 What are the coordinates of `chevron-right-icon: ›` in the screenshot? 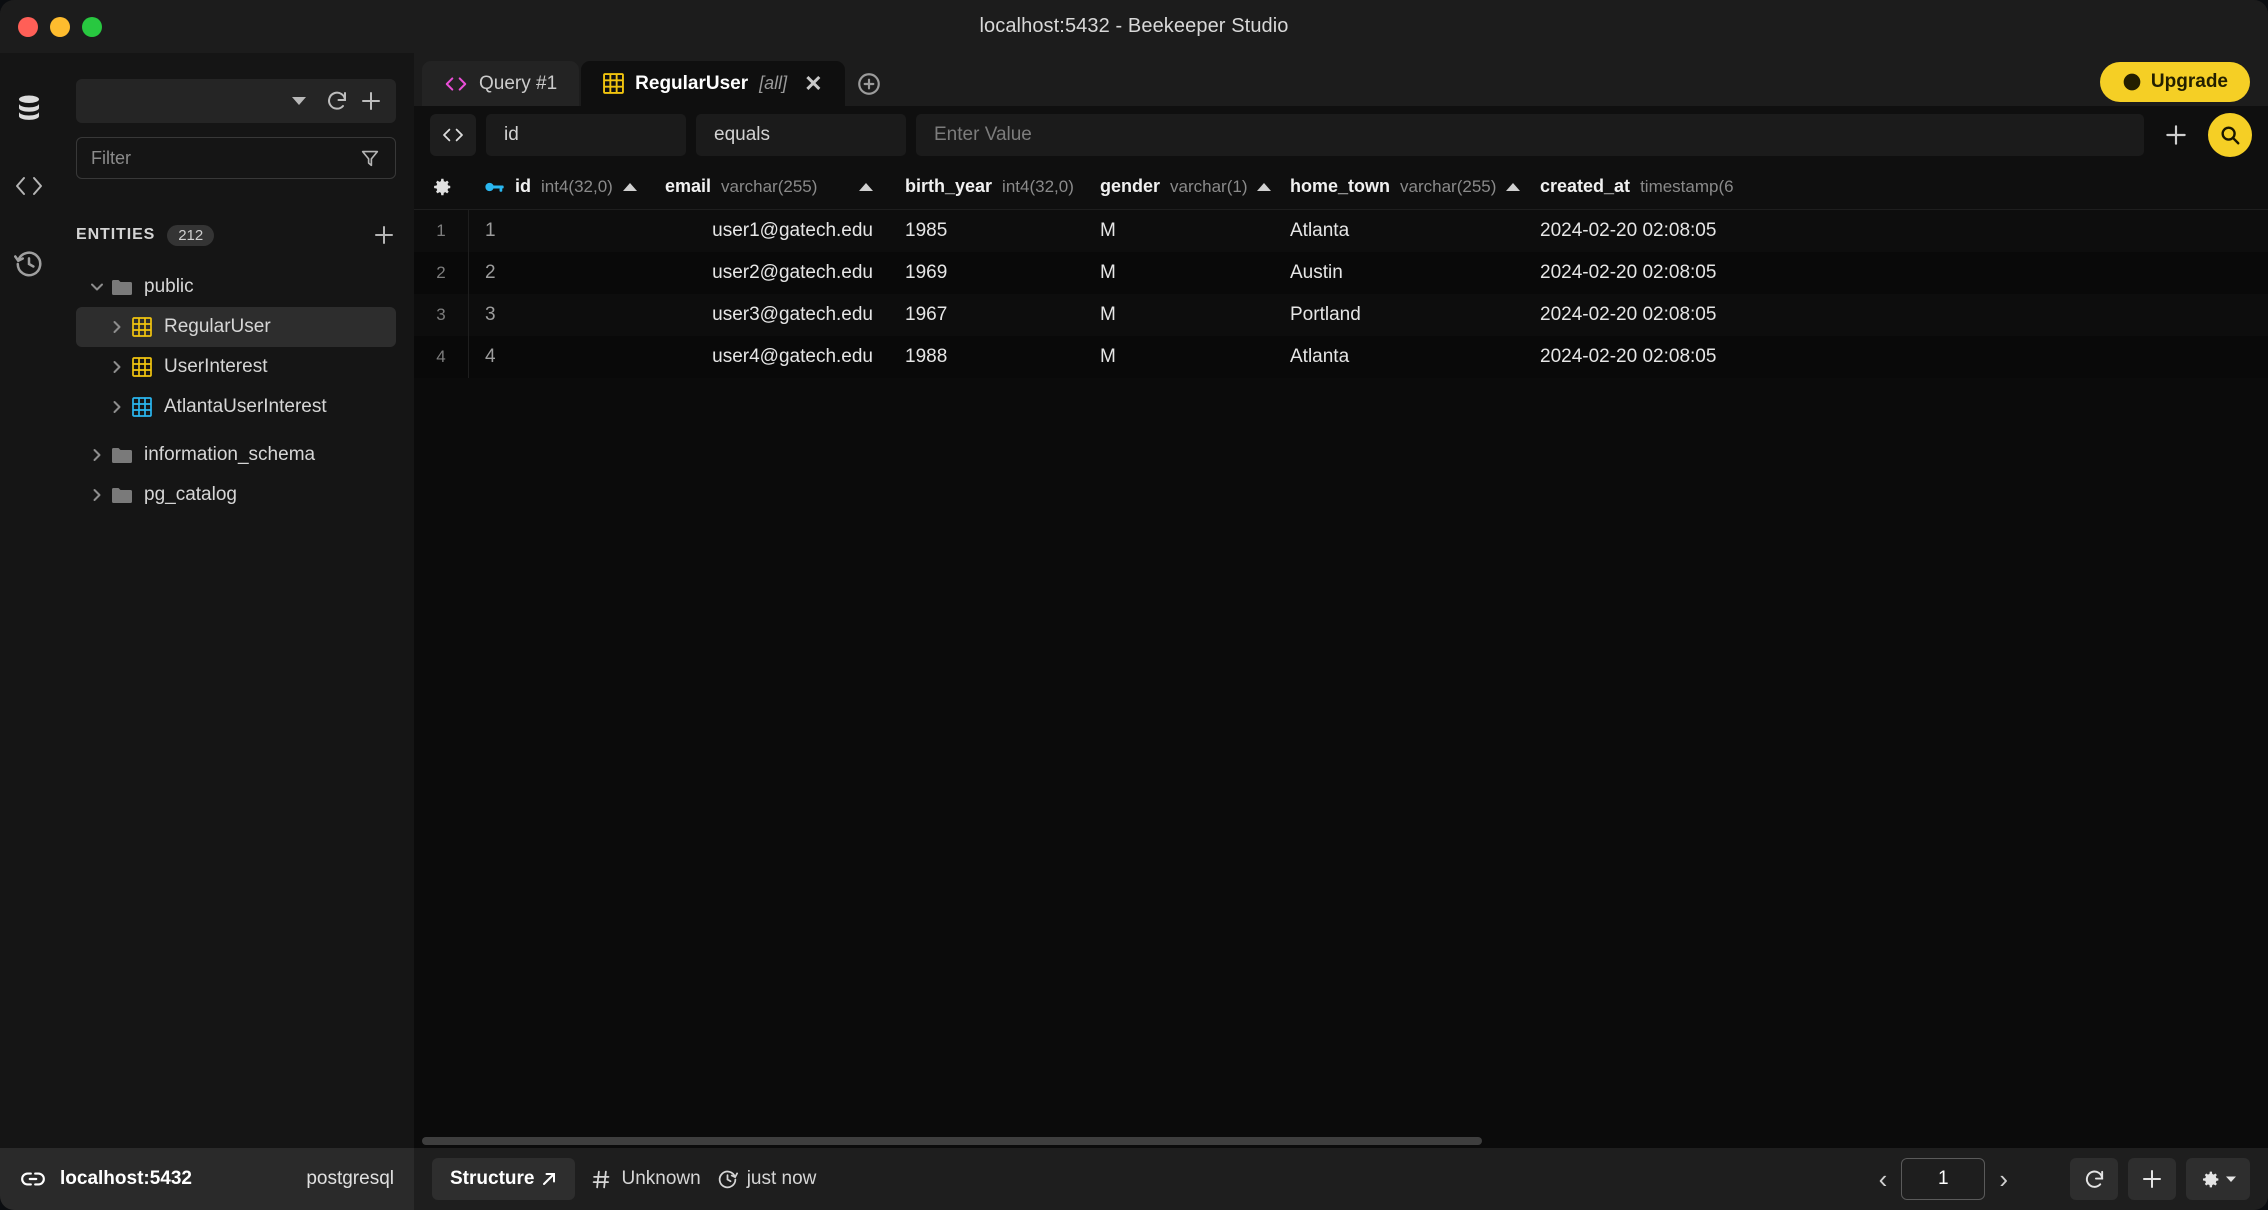 It's located at (2003, 1179).